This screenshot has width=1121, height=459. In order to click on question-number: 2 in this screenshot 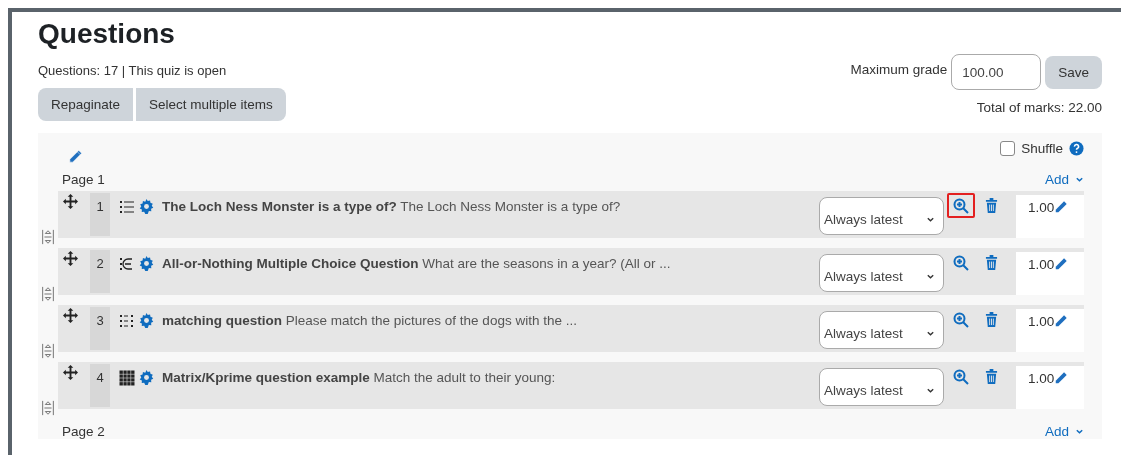, I will do `click(100, 271)`.